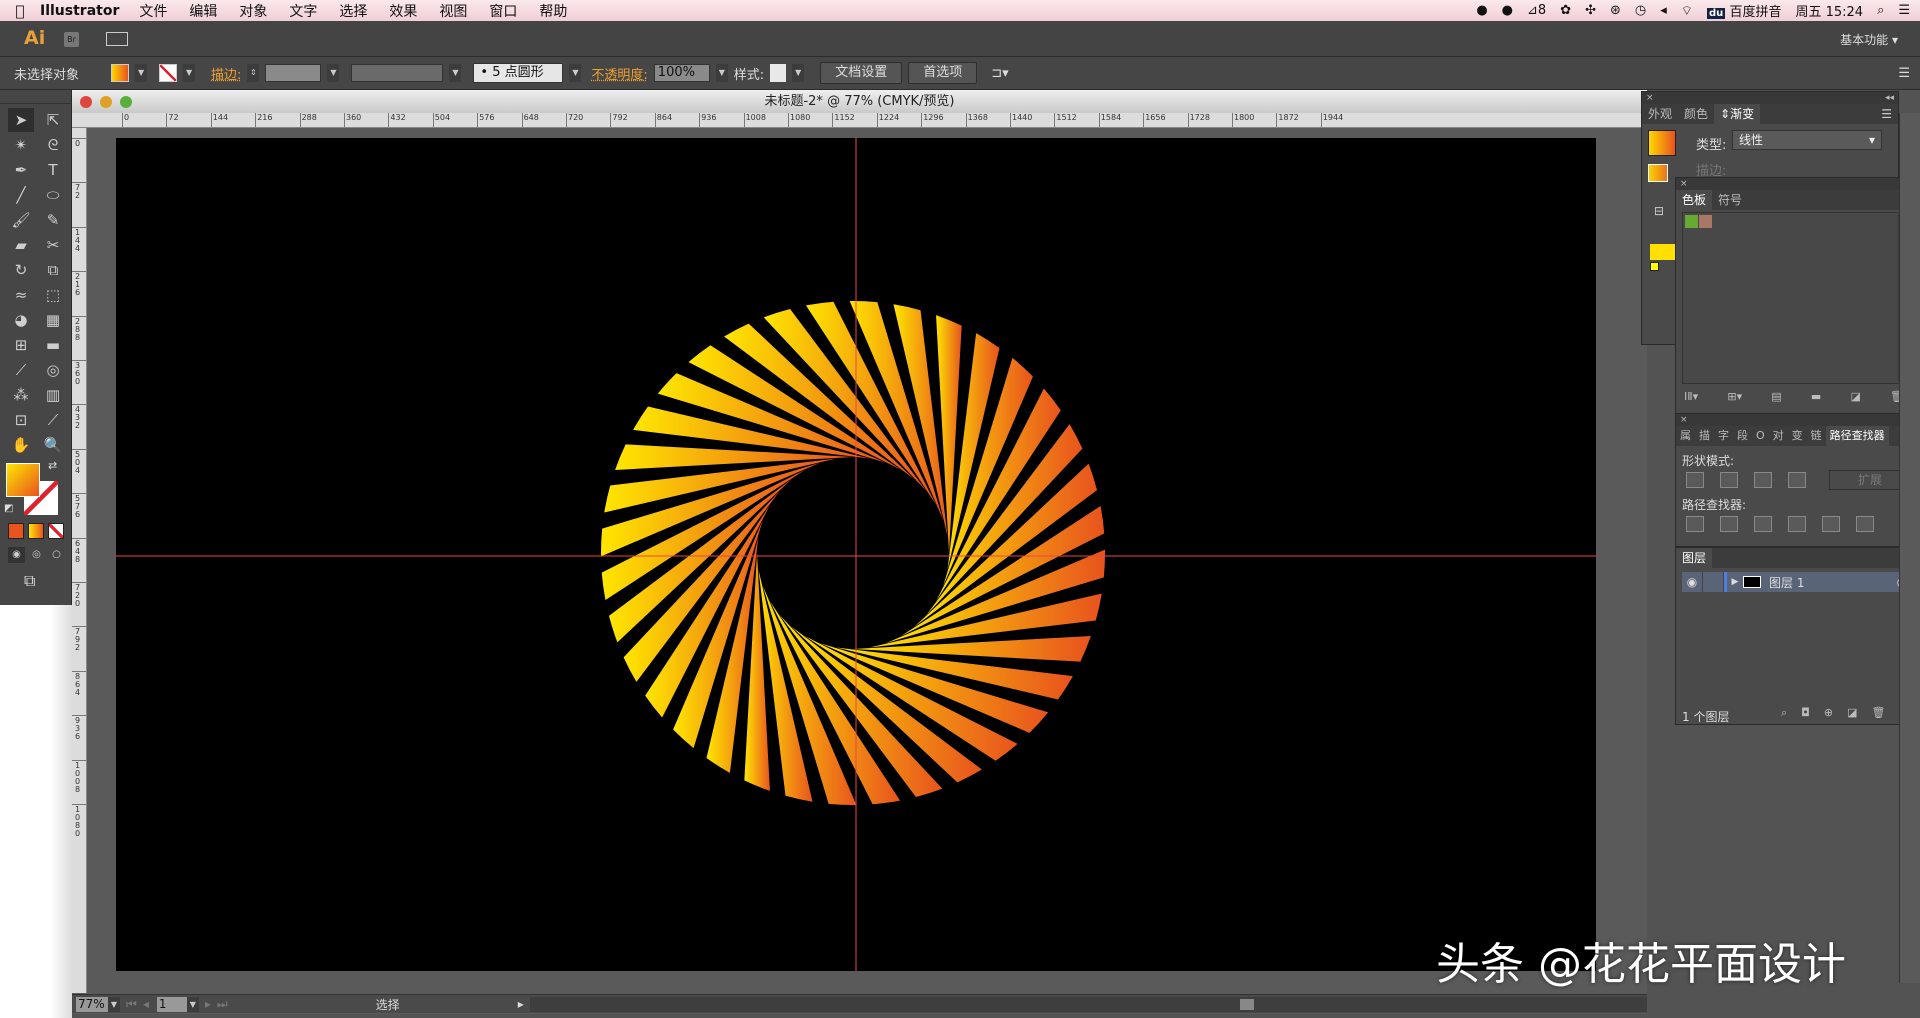 Image resolution: width=1920 pixels, height=1018 pixels. I want to click on color-button, so click(16, 531).